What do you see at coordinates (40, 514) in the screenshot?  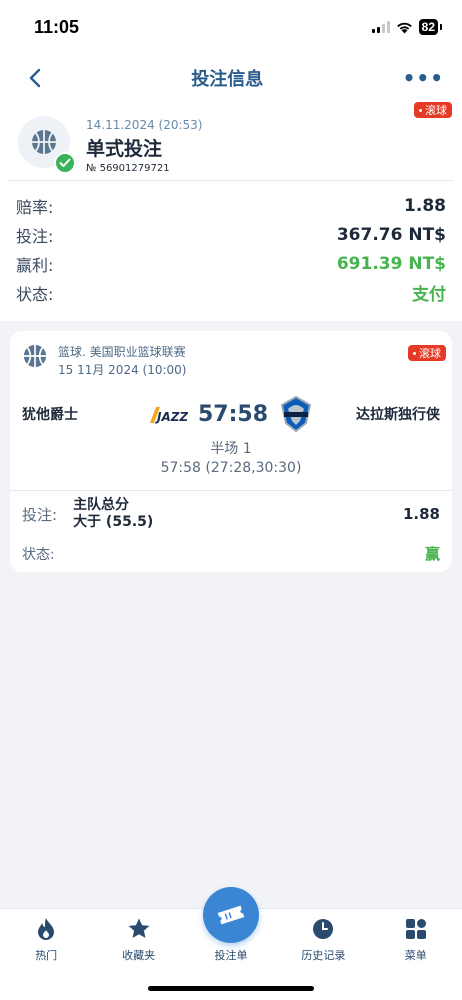 I see `pick-label: 投注:` at bounding box center [40, 514].